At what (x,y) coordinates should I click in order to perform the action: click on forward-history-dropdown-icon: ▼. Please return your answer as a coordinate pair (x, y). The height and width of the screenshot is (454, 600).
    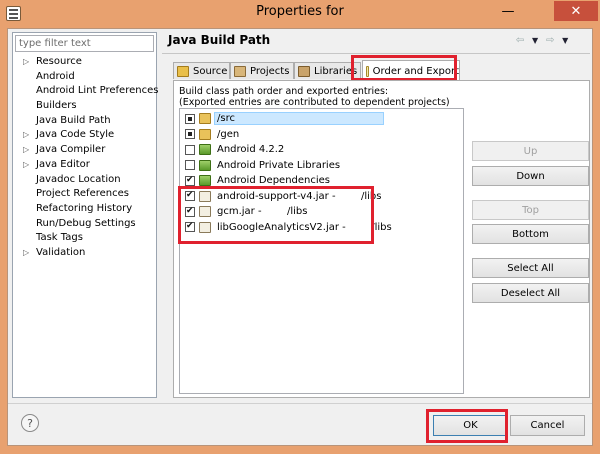
    Looking at the image, I should click on (565, 40).